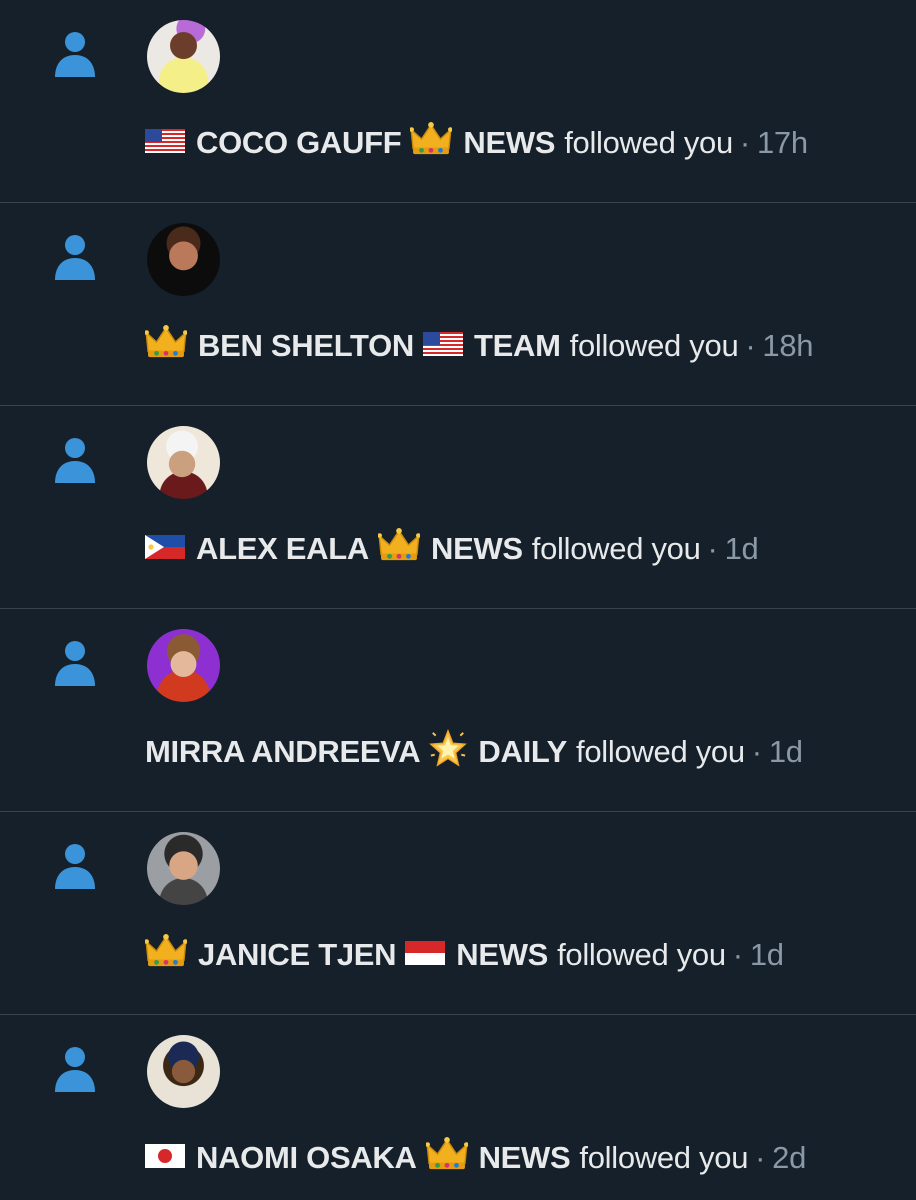 The image size is (916, 1200). I want to click on notification-text: NAOMI OSAKA NEWS followed you · 2d, so click(475, 1158).